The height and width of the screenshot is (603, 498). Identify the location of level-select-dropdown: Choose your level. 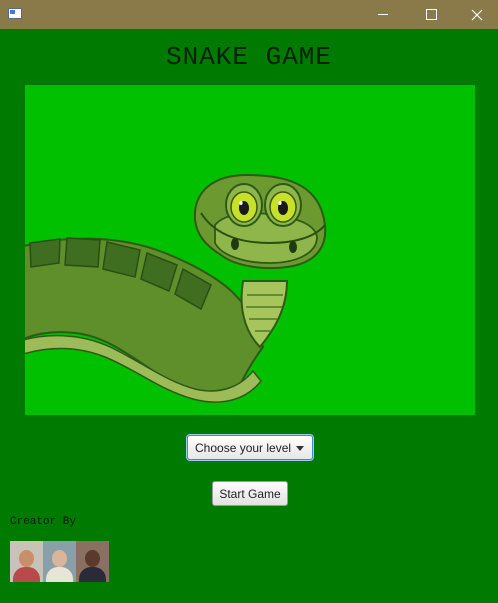
(250, 447).